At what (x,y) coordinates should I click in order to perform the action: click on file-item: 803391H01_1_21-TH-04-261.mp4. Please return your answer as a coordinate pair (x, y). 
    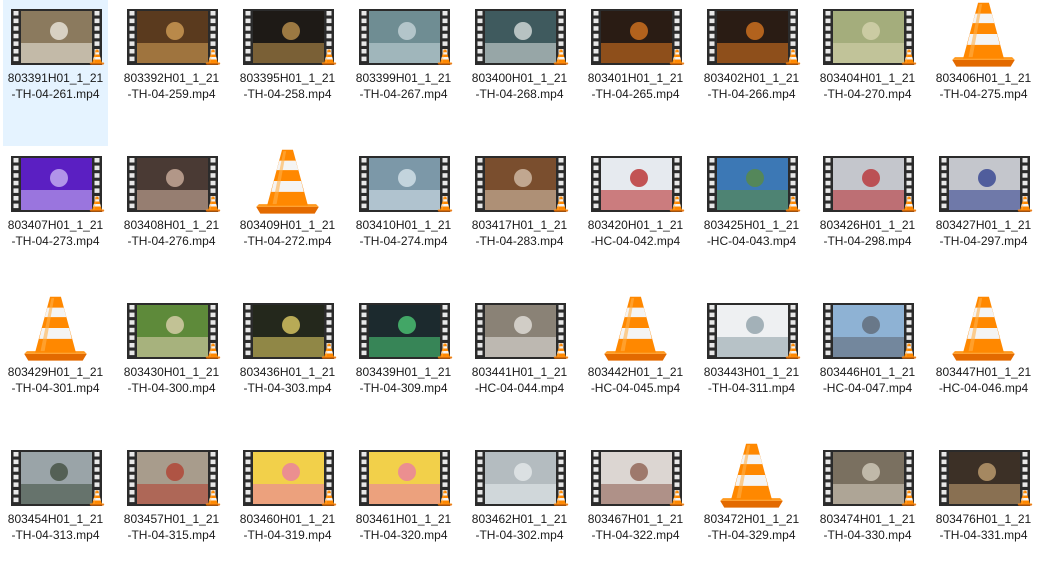
    Looking at the image, I should click on (55, 73).